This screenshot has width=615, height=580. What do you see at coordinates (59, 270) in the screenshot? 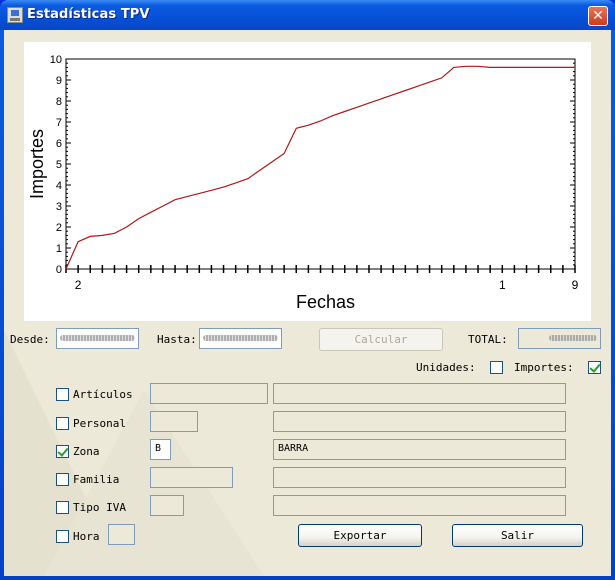
I see `y-tick-label: 0` at bounding box center [59, 270].